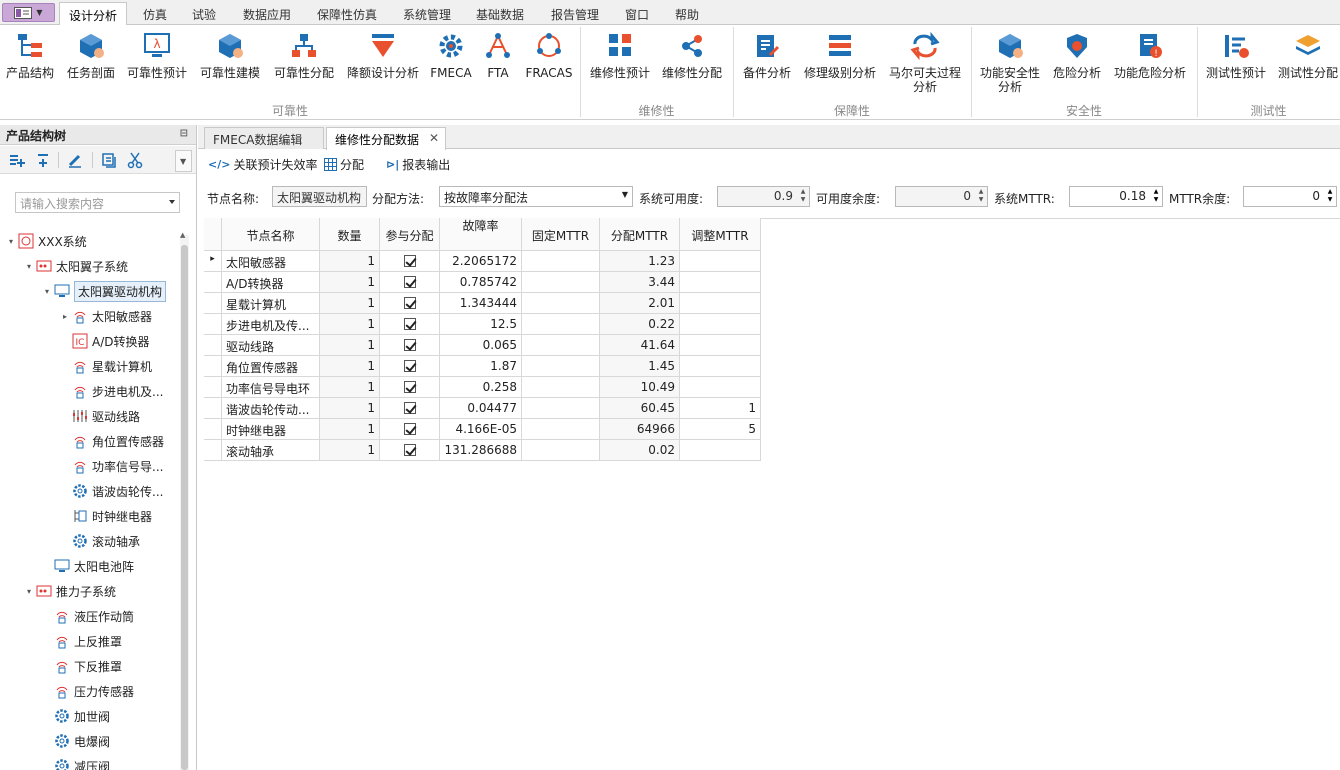 The width and height of the screenshot is (1340, 770). I want to click on tree-node: 上反推罩, so click(82, 641).